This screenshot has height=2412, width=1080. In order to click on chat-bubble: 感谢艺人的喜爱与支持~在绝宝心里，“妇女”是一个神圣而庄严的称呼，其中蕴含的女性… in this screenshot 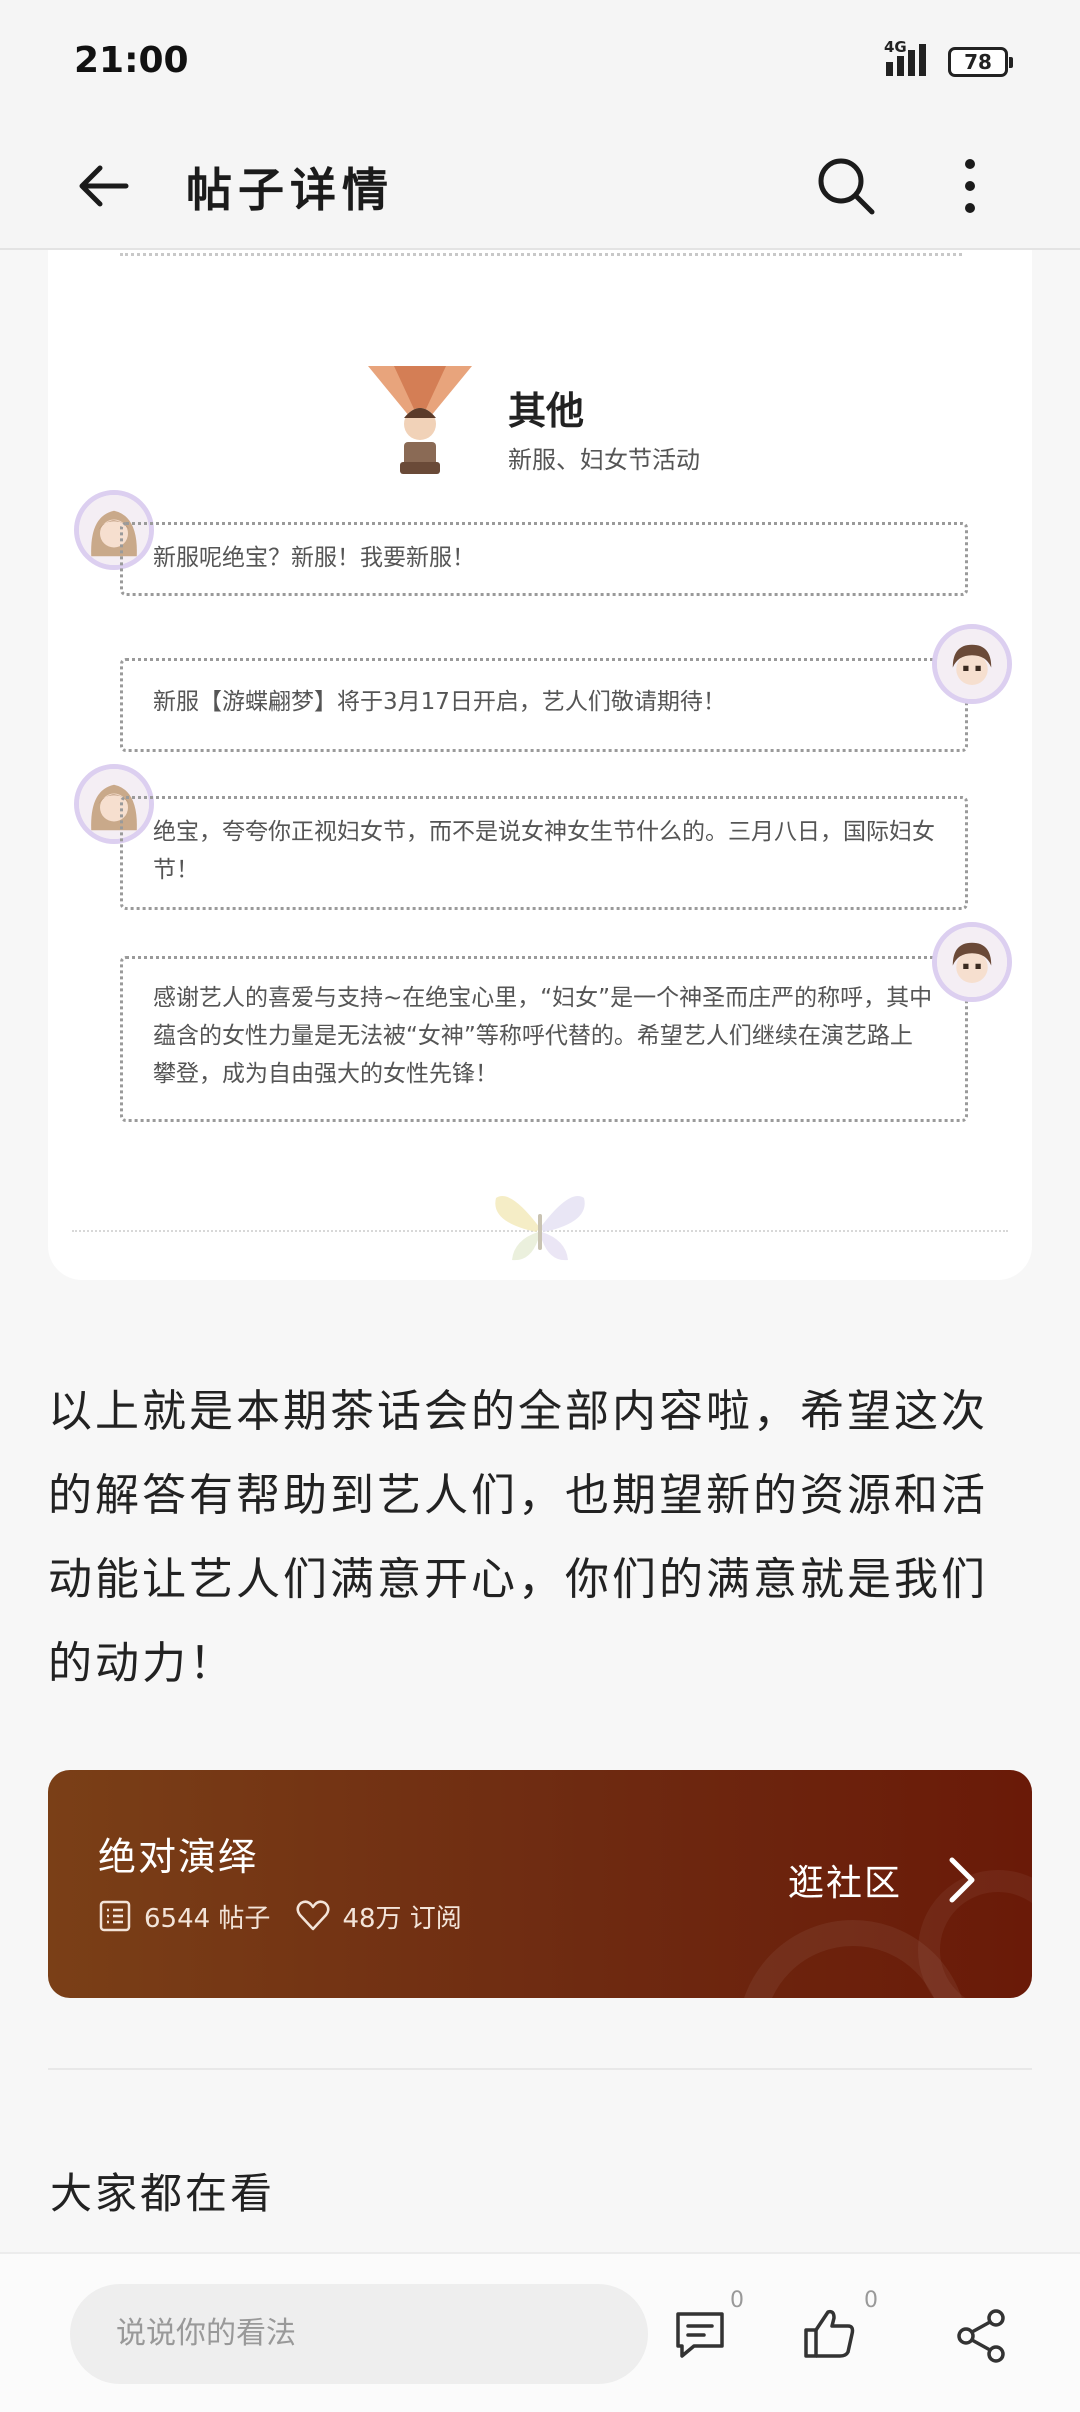, I will do `click(544, 1039)`.